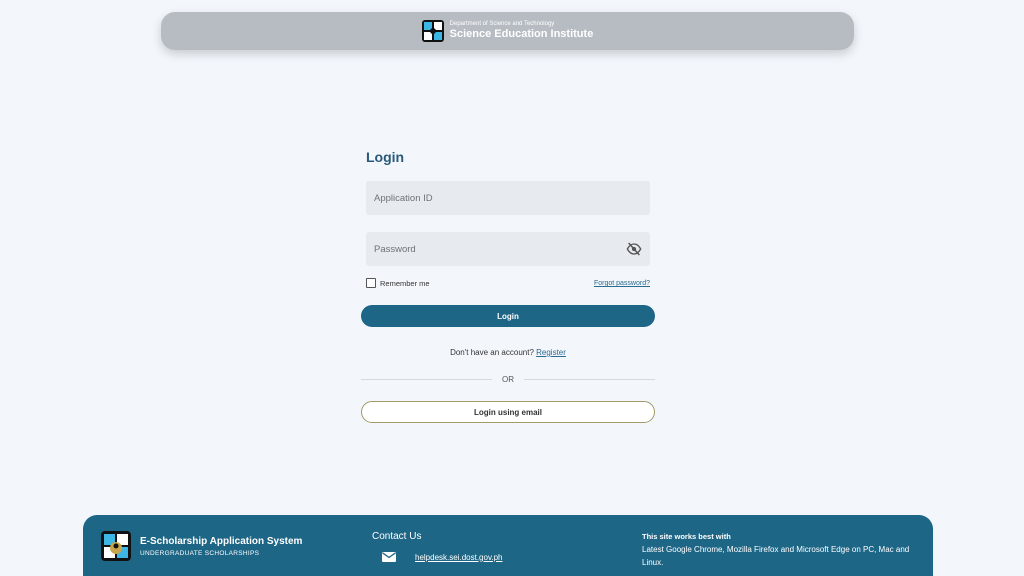 The image size is (1024, 576). What do you see at coordinates (508, 316) in the screenshot?
I see `login-button: Login` at bounding box center [508, 316].